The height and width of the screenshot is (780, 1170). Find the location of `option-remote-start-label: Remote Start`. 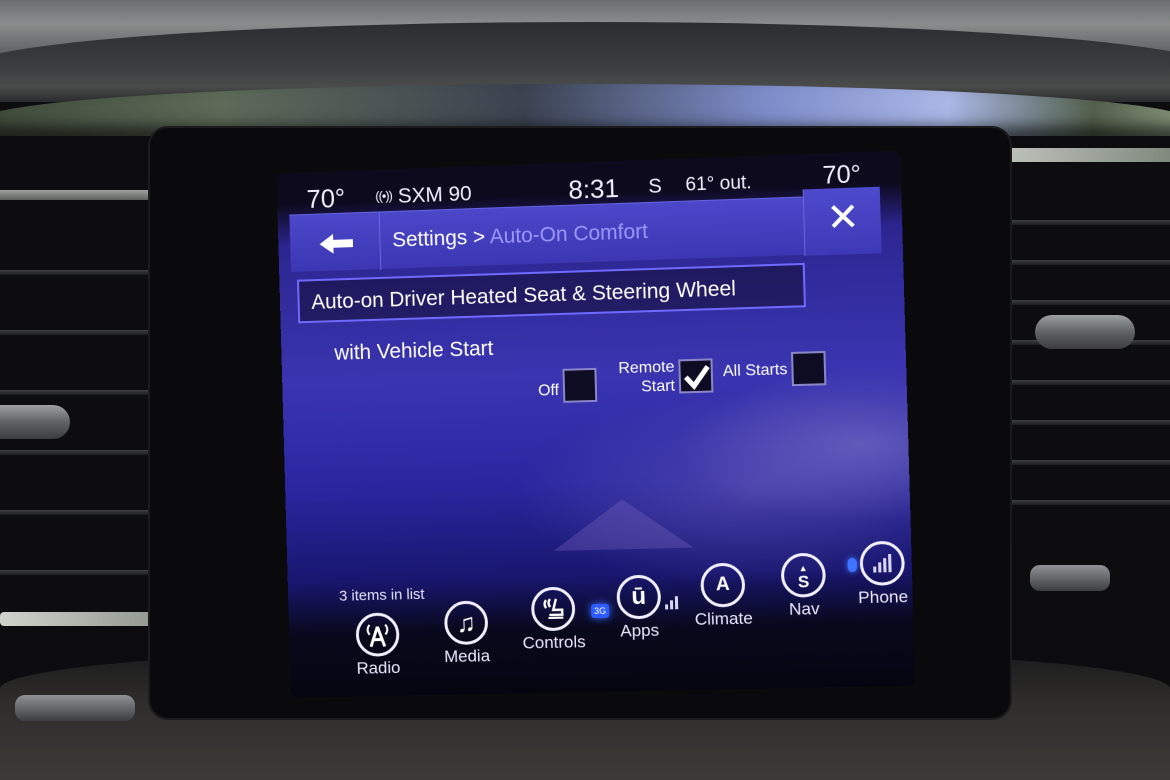

option-remote-start-label: Remote Start is located at coordinates (641, 378).